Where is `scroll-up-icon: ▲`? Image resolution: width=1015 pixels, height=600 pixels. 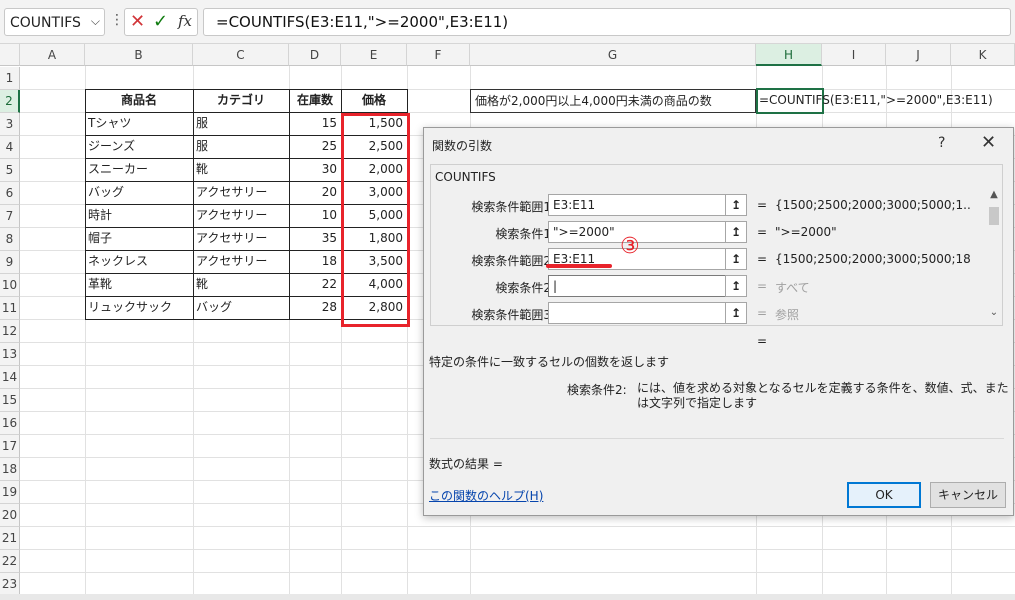 scroll-up-icon: ▲ is located at coordinates (994, 196).